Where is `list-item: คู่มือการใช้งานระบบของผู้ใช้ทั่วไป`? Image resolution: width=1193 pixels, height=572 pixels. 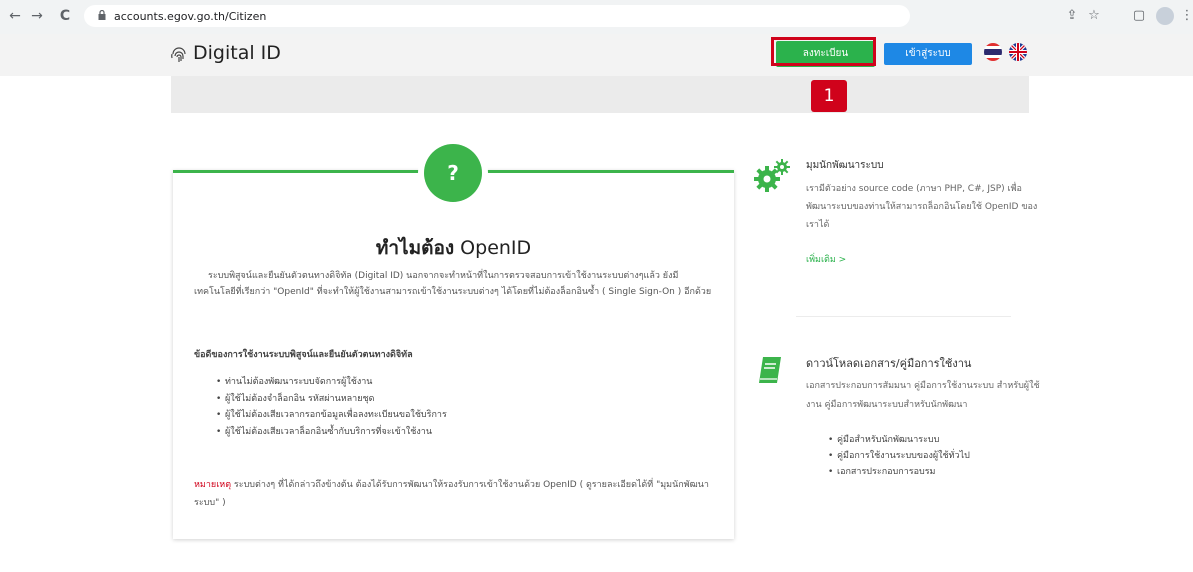
list-item: คู่มือการใช้งานระบบของผู้ใช้ทั่วไป is located at coordinates (899, 456).